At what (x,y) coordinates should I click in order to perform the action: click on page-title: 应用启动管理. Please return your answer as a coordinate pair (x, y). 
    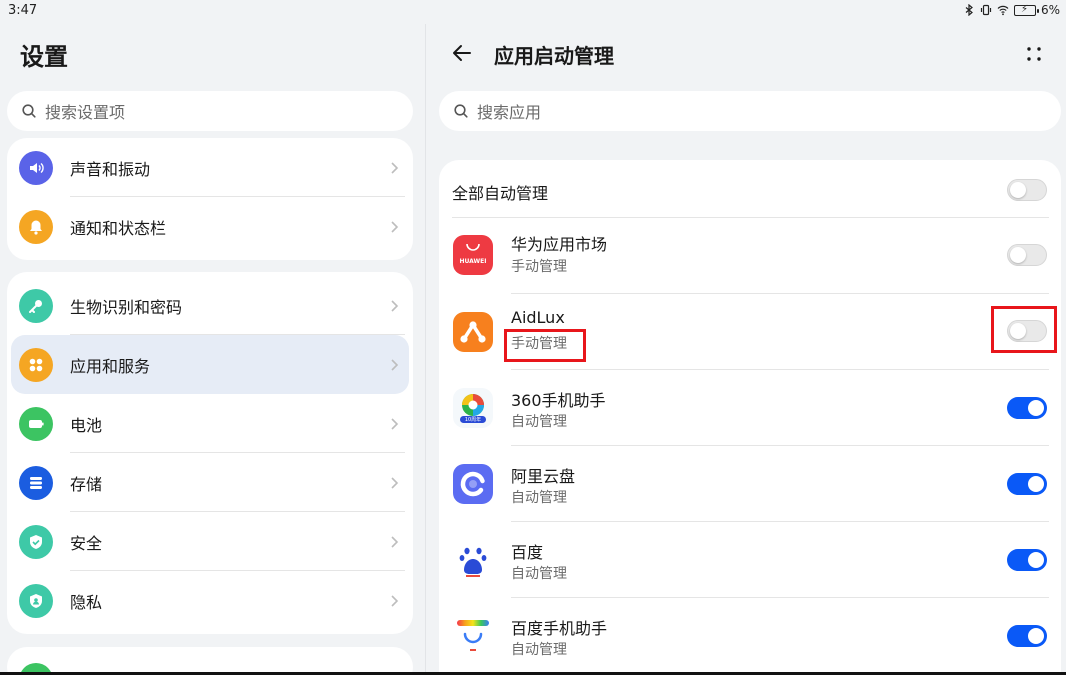
    Looking at the image, I should click on (554, 56).